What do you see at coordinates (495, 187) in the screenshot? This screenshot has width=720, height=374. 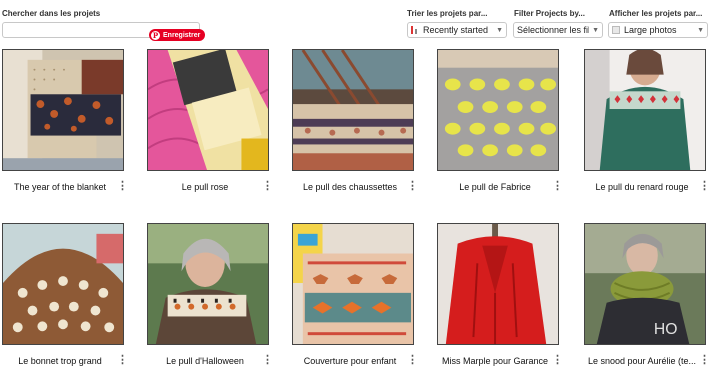 I see `project-title: Le pull de Fabrice` at bounding box center [495, 187].